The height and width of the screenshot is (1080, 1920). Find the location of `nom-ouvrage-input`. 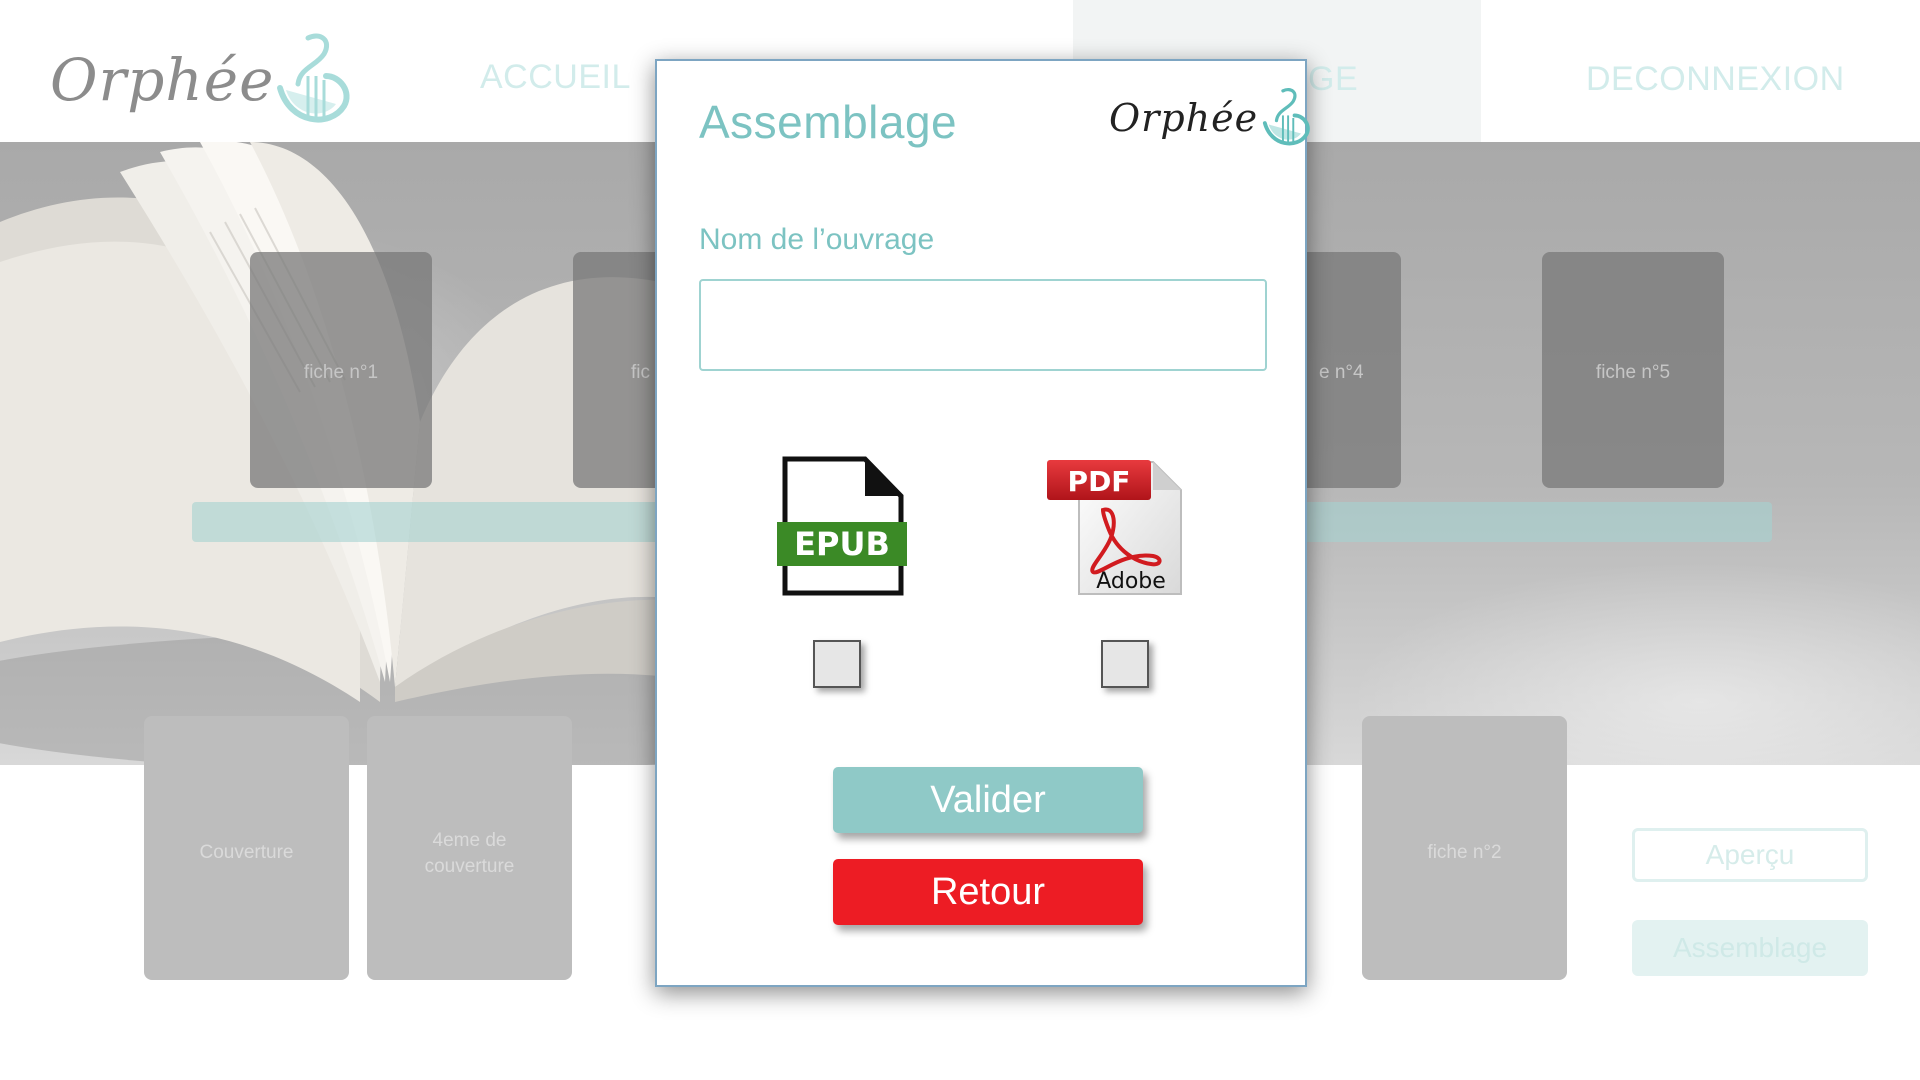

nom-ouvrage-input is located at coordinates (983, 325).